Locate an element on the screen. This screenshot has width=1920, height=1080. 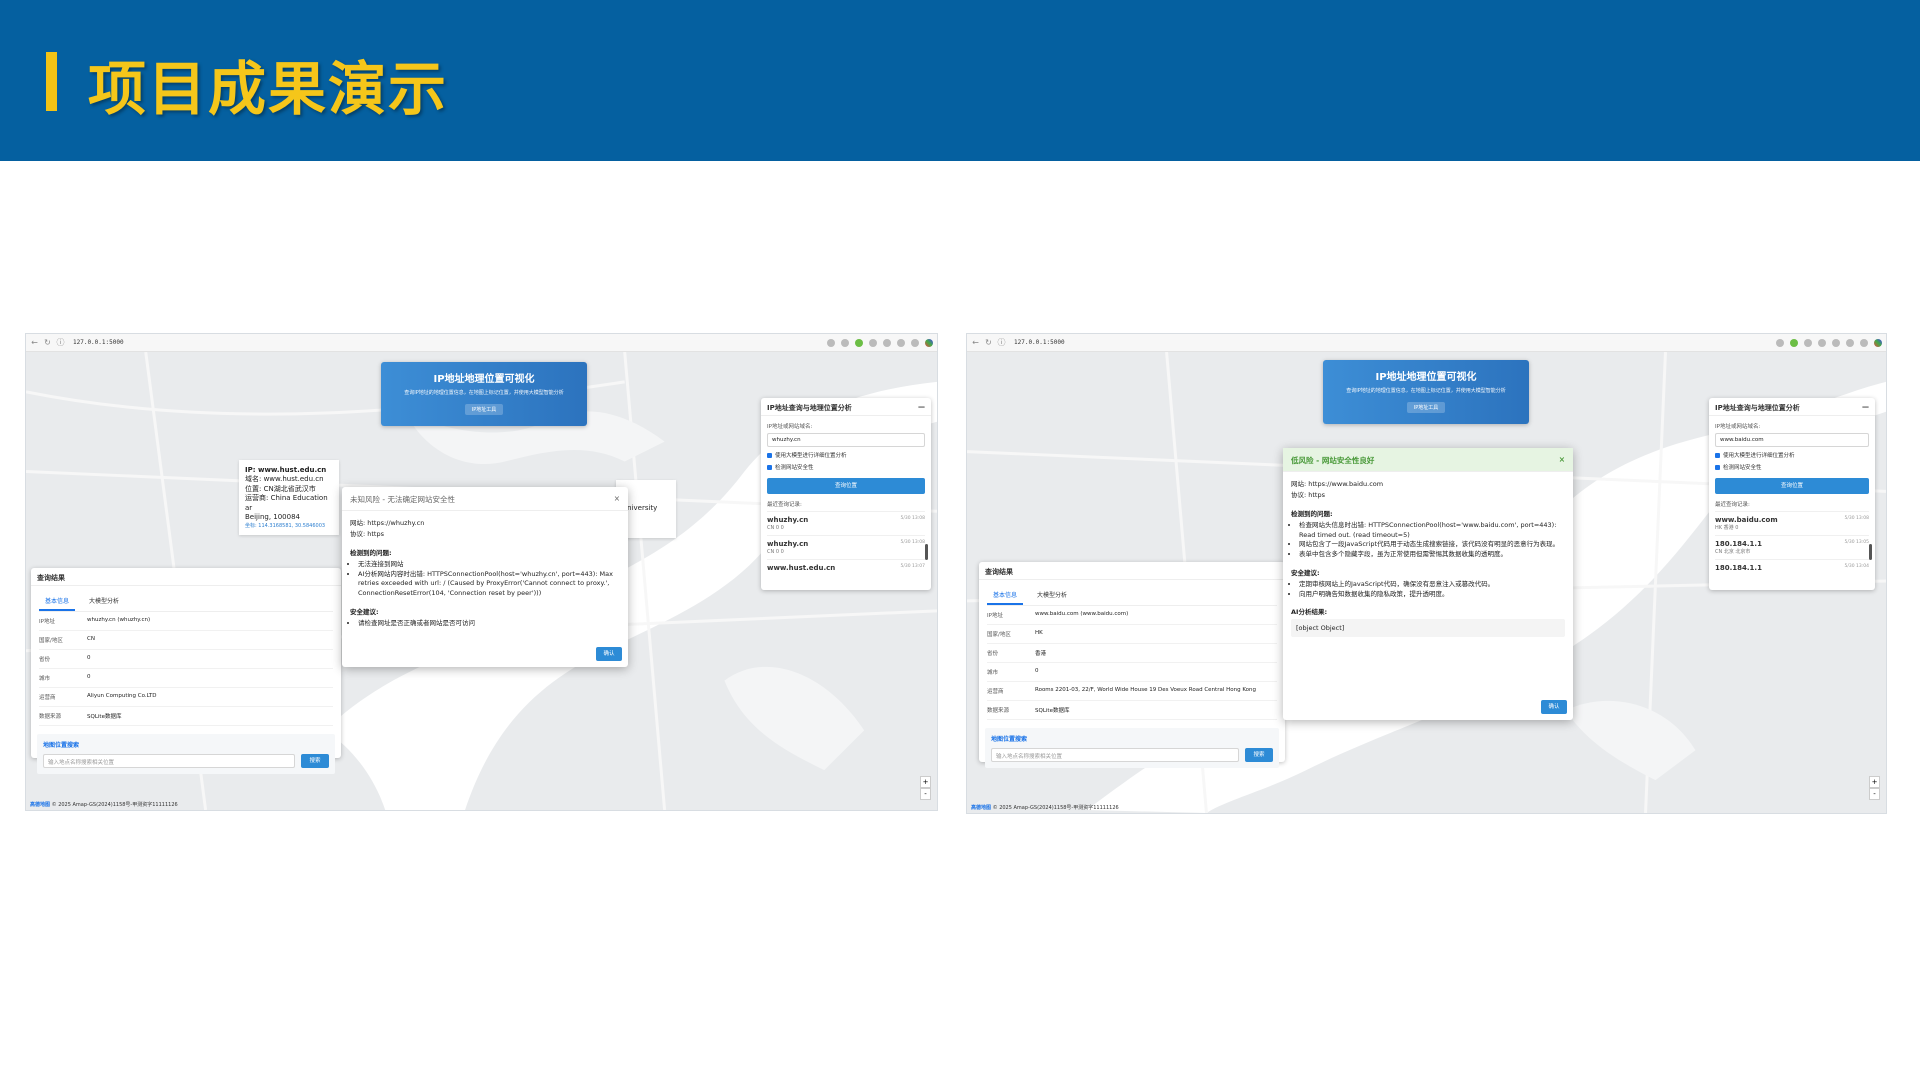
table-row: 国家/地区 CN is located at coordinates (186, 640).